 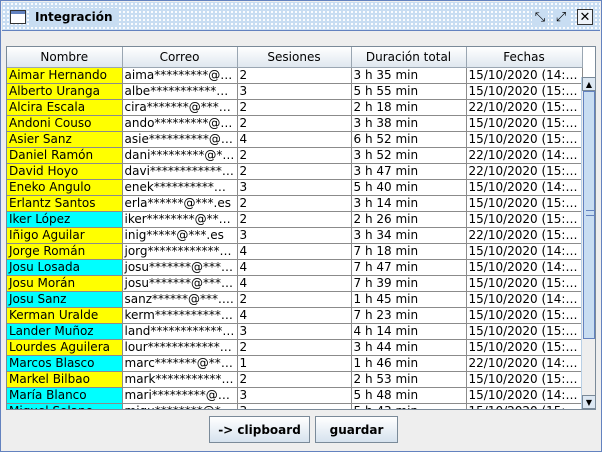 What do you see at coordinates (65, 171) in the screenshot?
I see `cell-nombre: David Hoyo` at bounding box center [65, 171].